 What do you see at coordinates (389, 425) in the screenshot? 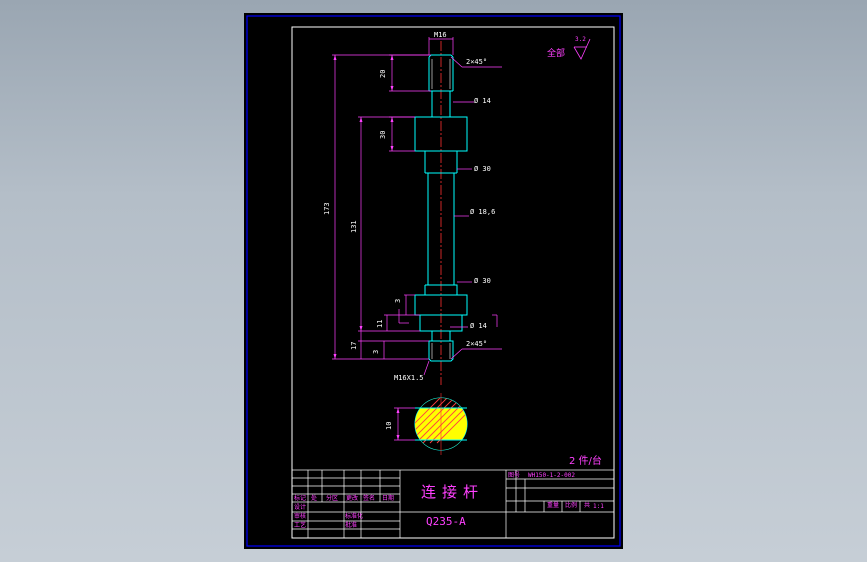
I see `dim-section-10: 10` at bounding box center [389, 425].